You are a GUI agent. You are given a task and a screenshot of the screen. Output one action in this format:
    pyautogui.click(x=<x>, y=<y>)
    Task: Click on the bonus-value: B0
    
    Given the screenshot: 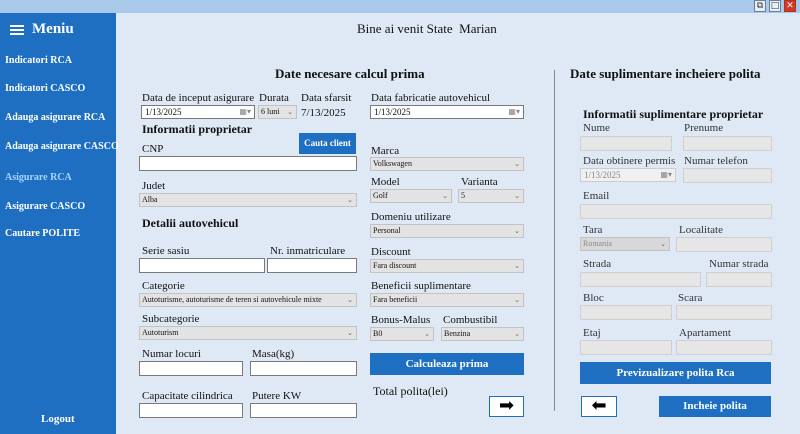 What is the action you would take?
    pyautogui.click(x=378, y=333)
    